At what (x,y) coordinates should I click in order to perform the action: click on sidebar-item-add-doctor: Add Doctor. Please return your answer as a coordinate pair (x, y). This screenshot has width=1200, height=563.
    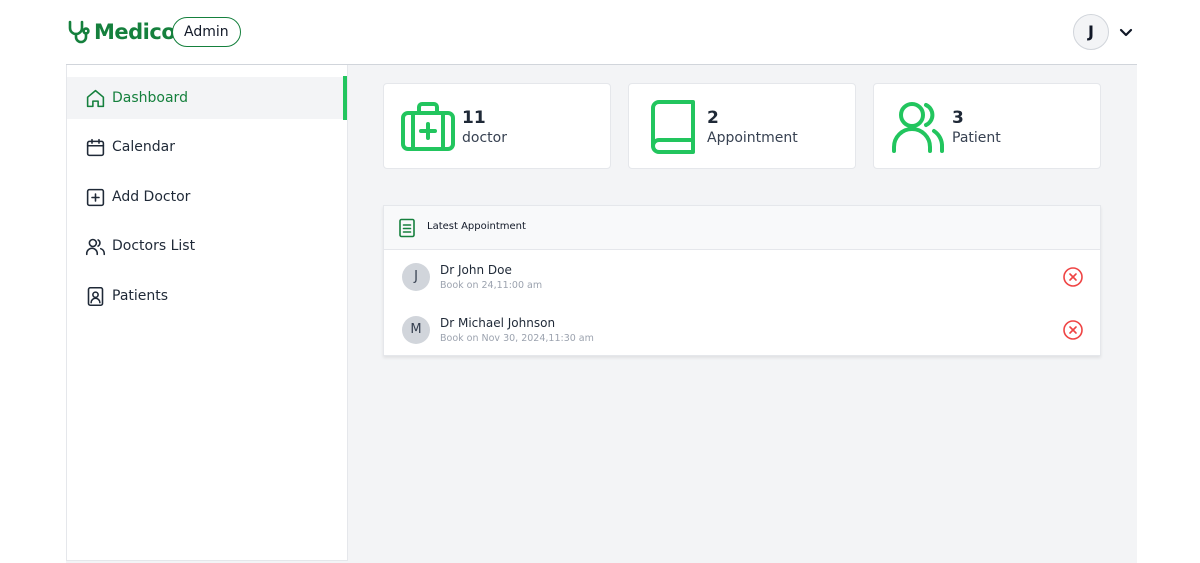
    Looking at the image, I should click on (207, 197).